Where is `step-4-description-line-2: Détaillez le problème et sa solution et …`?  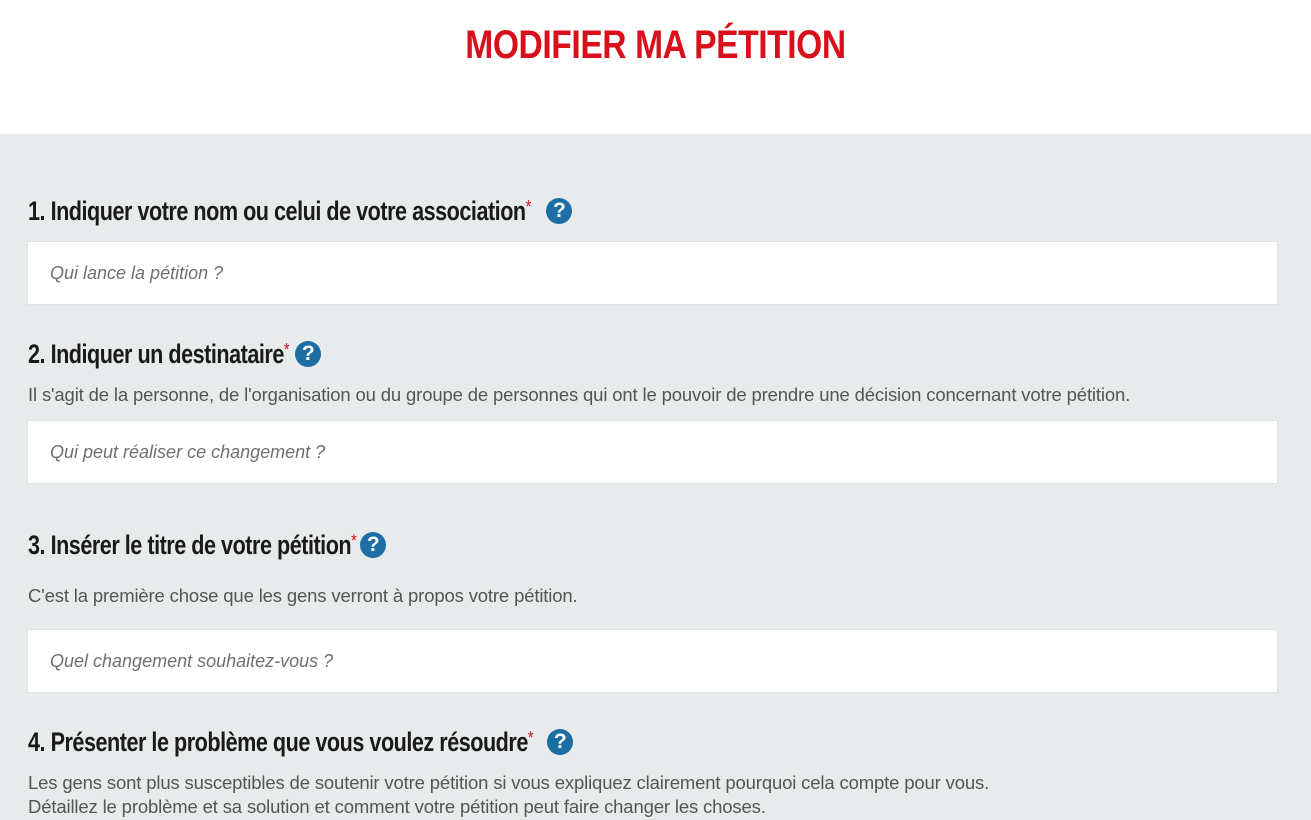 step-4-description-line-2: Détaillez le problème et sa solution et … is located at coordinates (397, 806).